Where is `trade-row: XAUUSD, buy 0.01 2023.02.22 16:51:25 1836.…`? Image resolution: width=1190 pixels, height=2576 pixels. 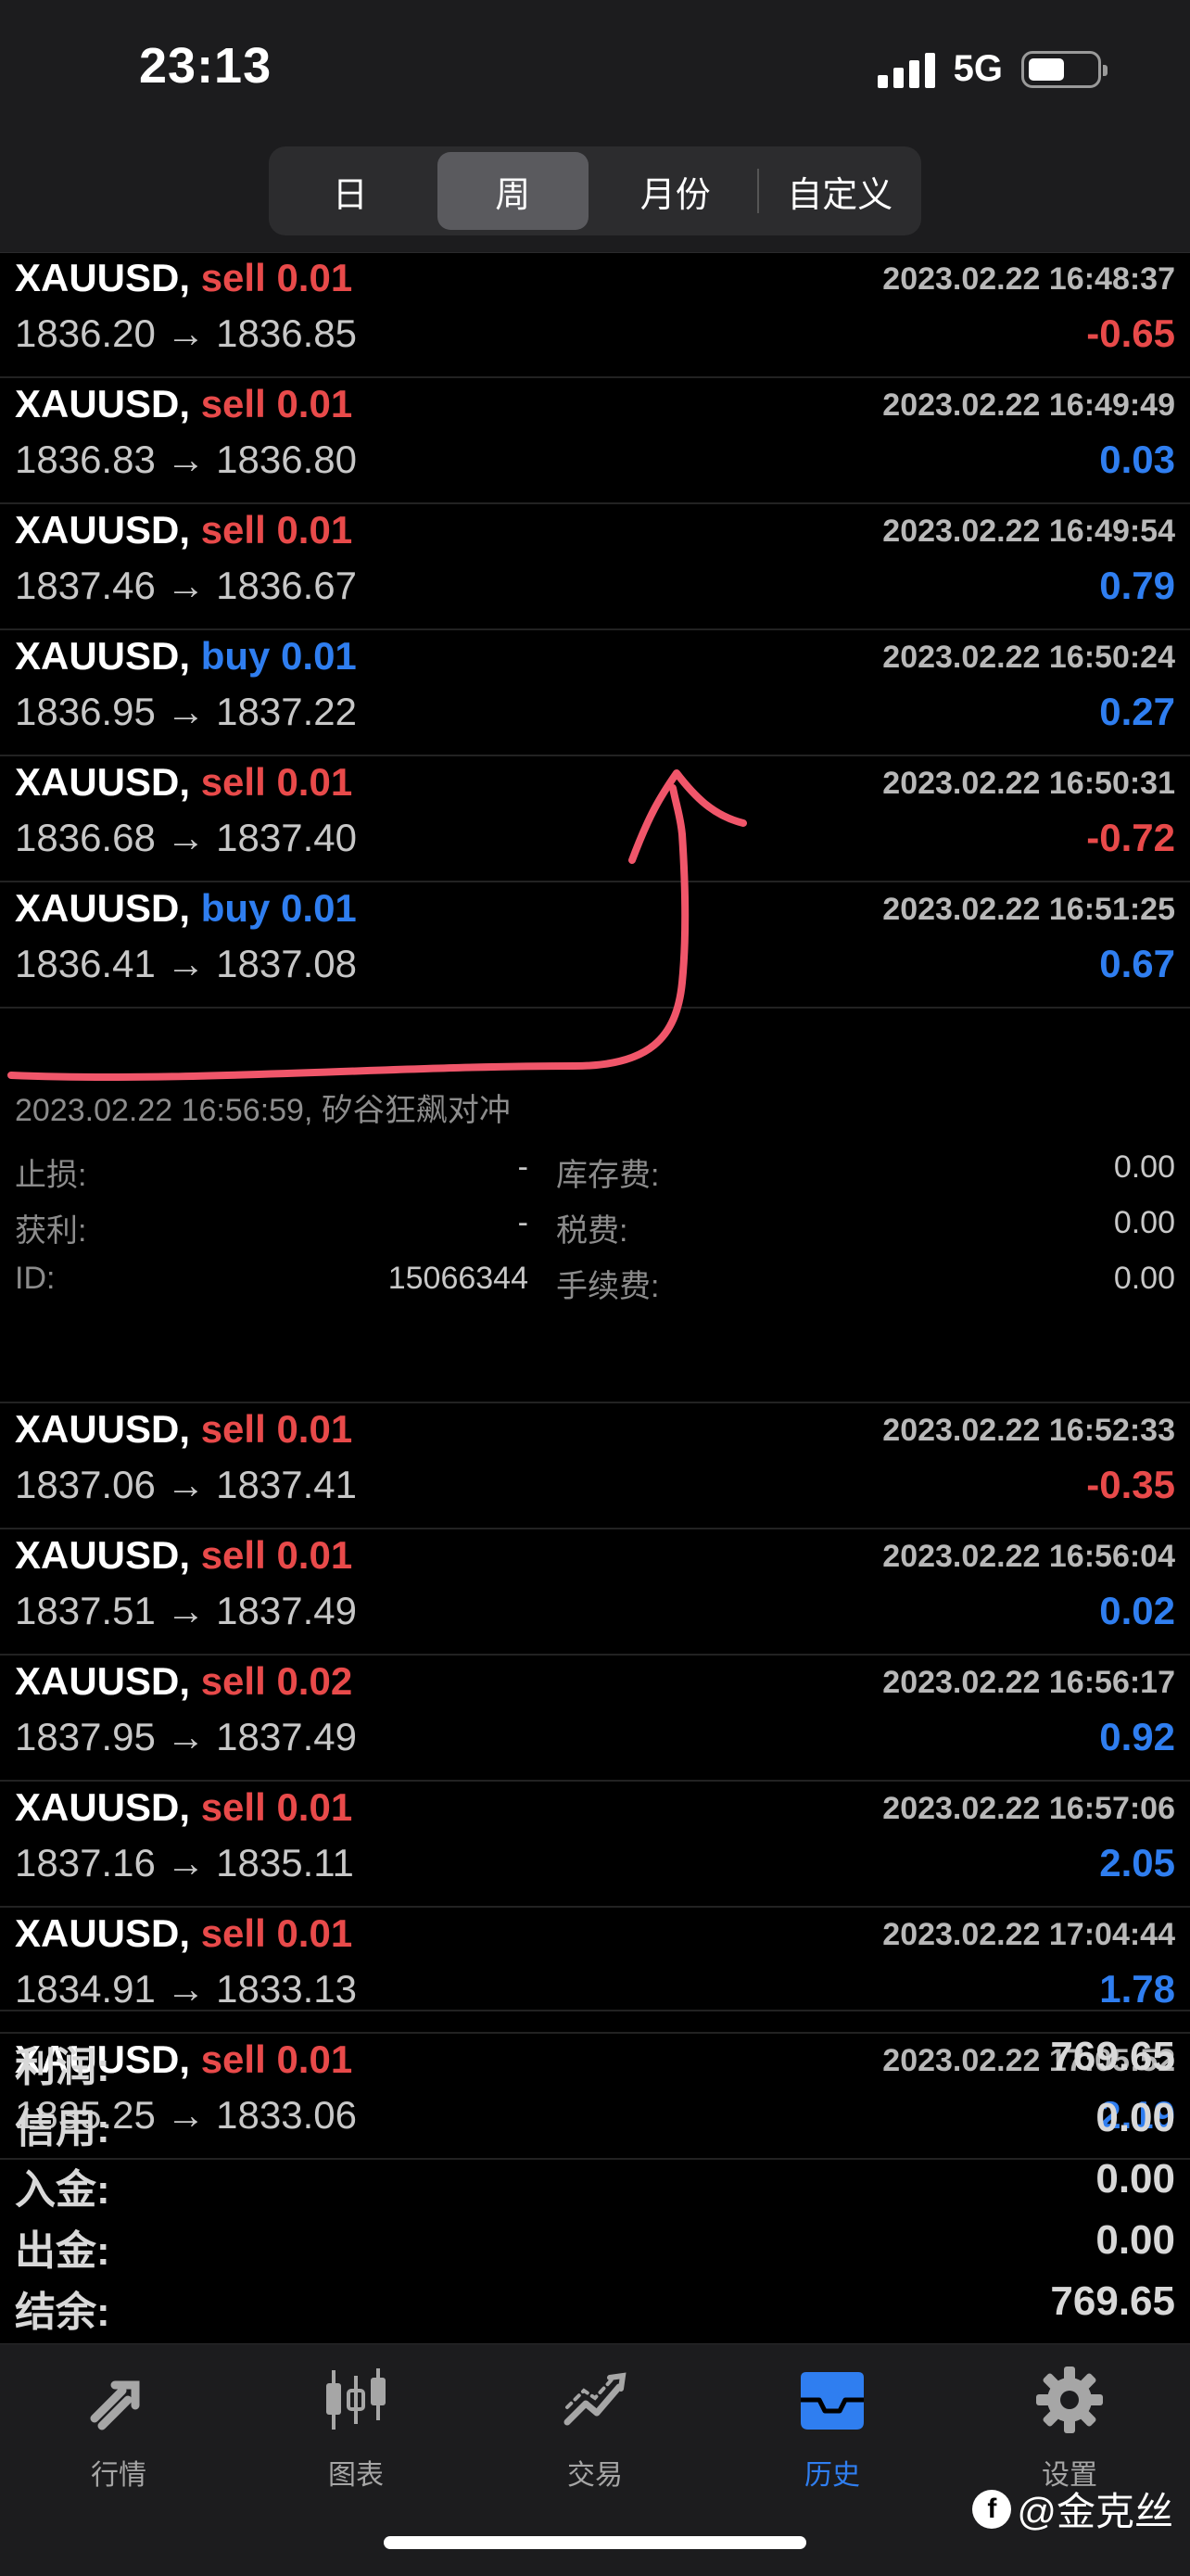 trade-row: XAUUSD, buy 0.01 2023.02.22 16:51:25 1836.… is located at coordinates (595, 945).